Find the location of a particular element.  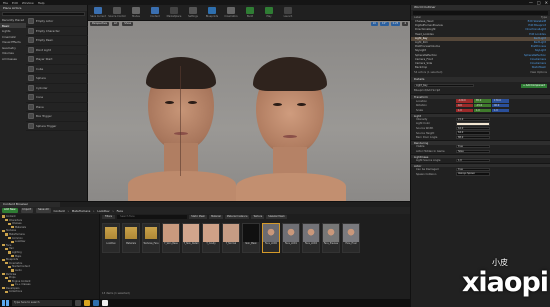

actor-item: Point Light is located at coordinates (57, 50).